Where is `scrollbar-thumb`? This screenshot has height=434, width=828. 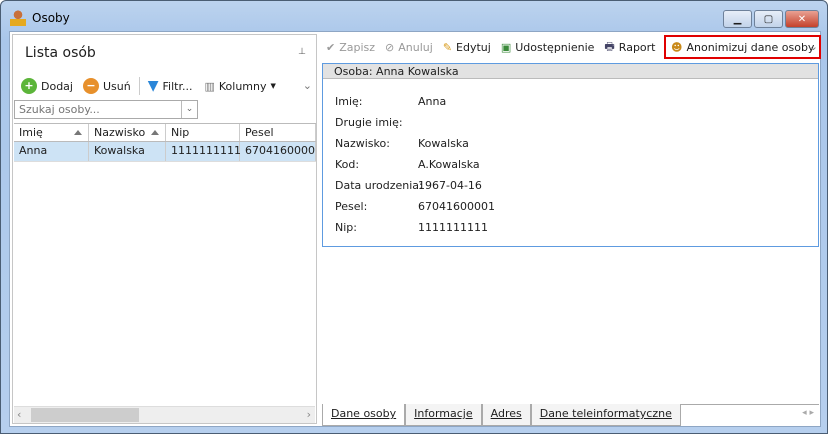 scrollbar-thumb is located at coordinates (85, 415).